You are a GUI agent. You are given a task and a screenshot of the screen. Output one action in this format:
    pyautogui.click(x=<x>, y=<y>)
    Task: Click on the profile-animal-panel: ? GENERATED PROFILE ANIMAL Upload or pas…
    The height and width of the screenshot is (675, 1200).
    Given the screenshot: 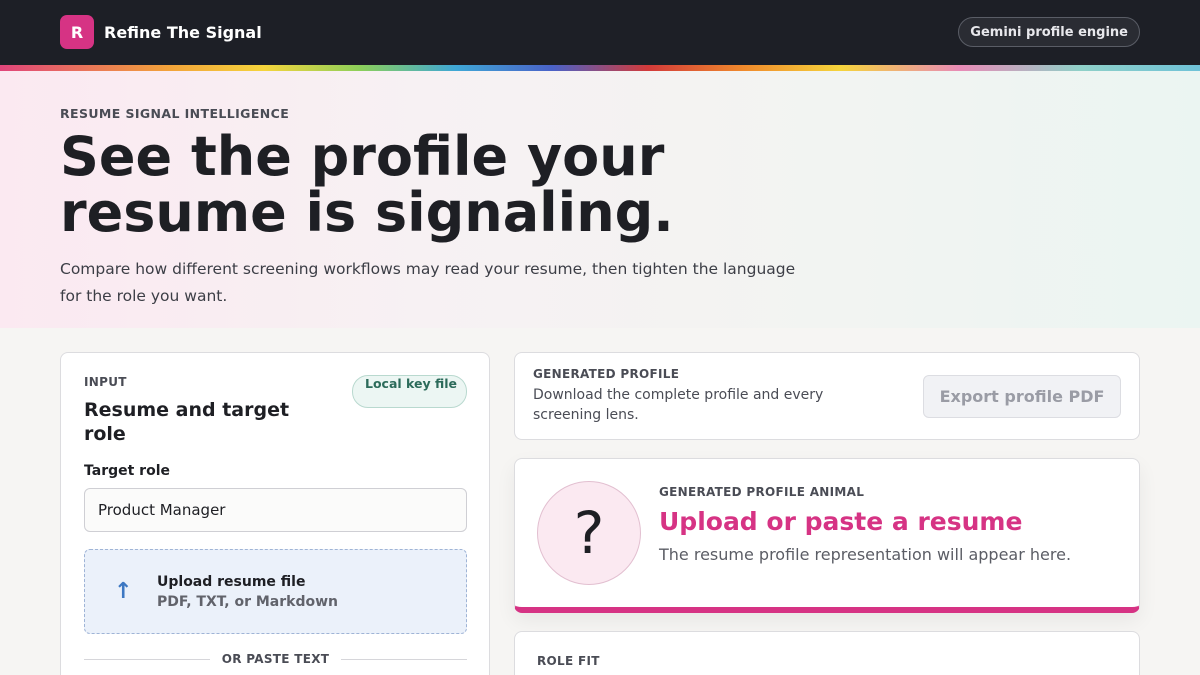 What is the action you would take?
    pyautogui.click(x=827, y=535)
    